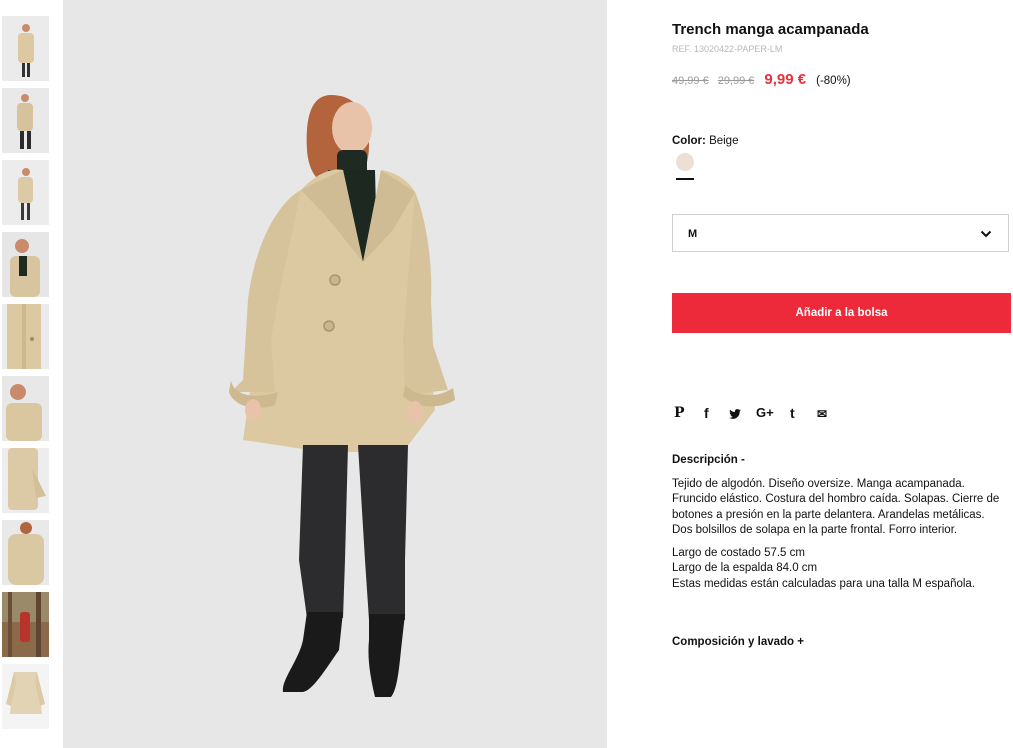  Describe the element at coordinates (736, 81) in the screenshot. I see `previous-price: 29,99 €` at that location.